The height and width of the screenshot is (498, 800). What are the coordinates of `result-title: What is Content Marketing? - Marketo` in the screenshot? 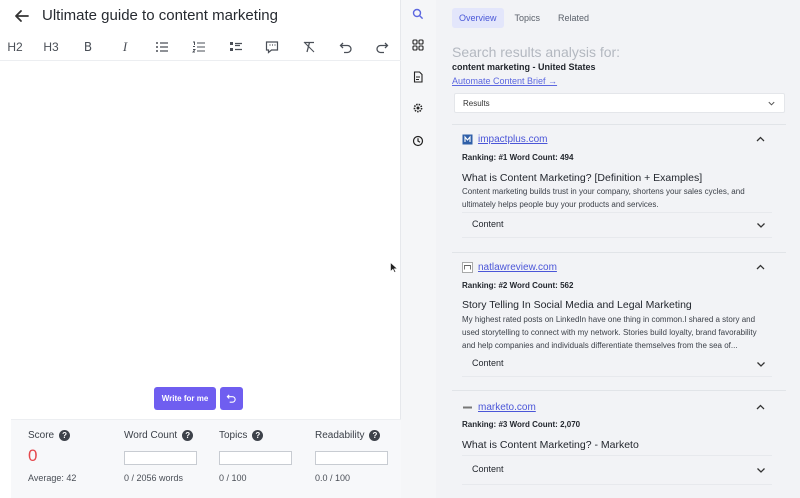 It's located at (550, 445).